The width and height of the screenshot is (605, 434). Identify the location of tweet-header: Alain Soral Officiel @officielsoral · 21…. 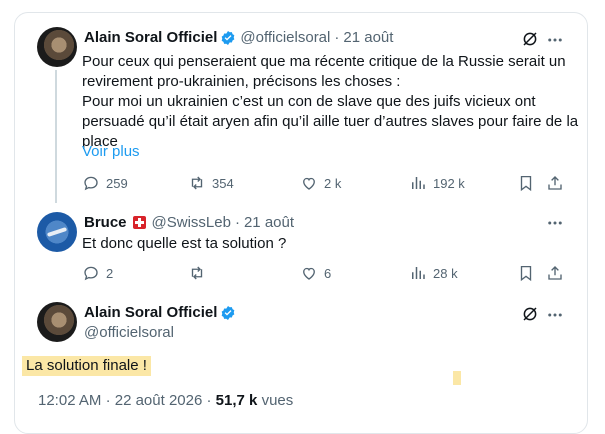
(238, 37).